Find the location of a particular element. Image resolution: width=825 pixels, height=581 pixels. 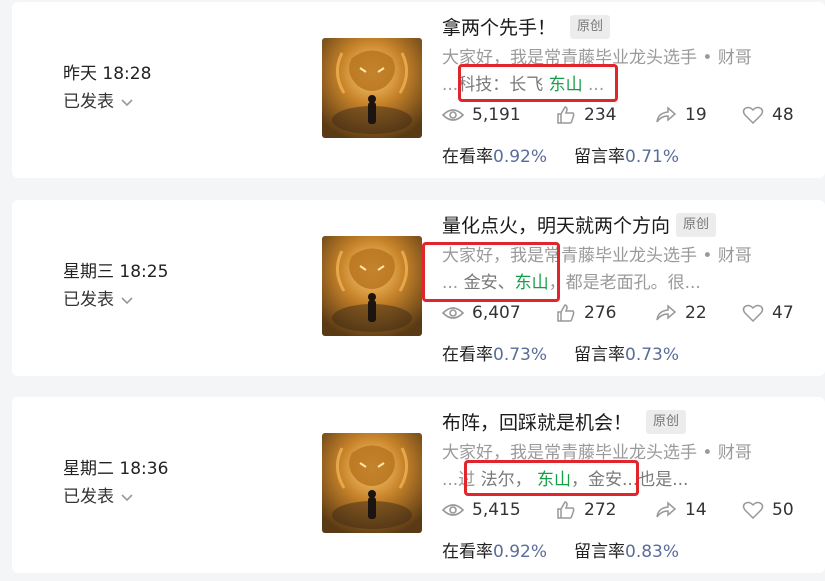

share-count: 14 is located at coordinates (696, 510).